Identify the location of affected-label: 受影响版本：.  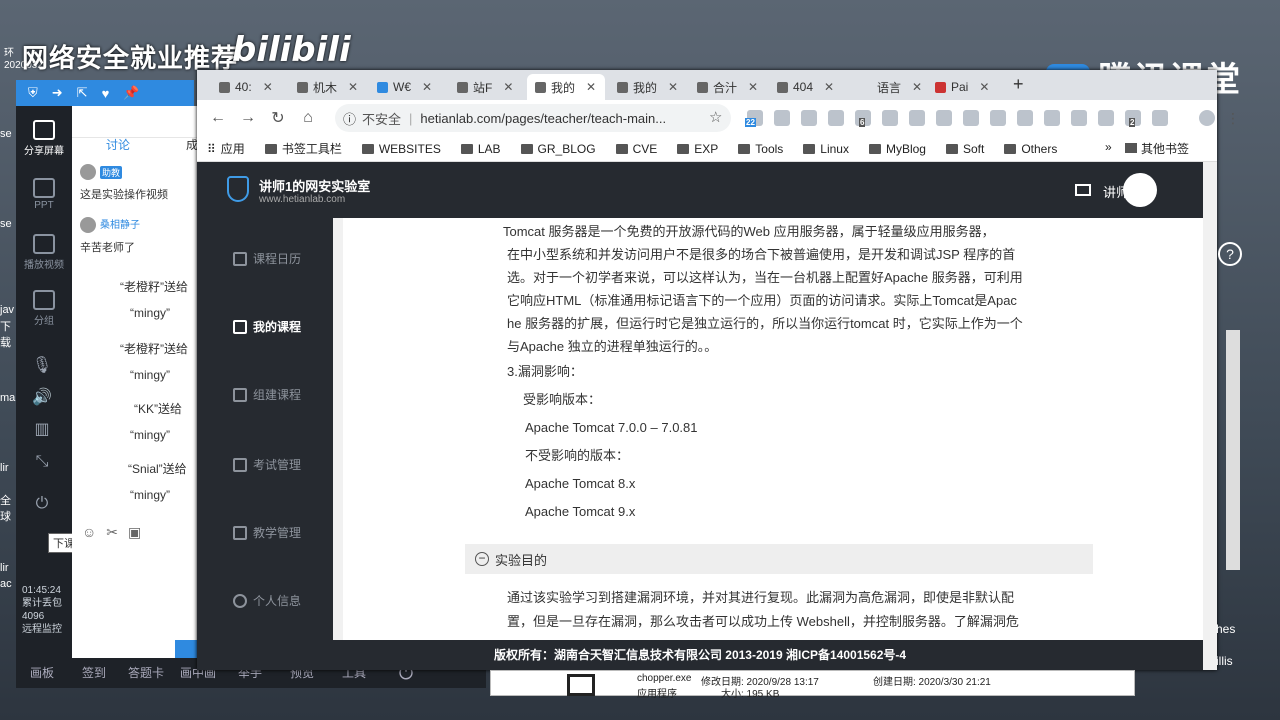
(562, 399).